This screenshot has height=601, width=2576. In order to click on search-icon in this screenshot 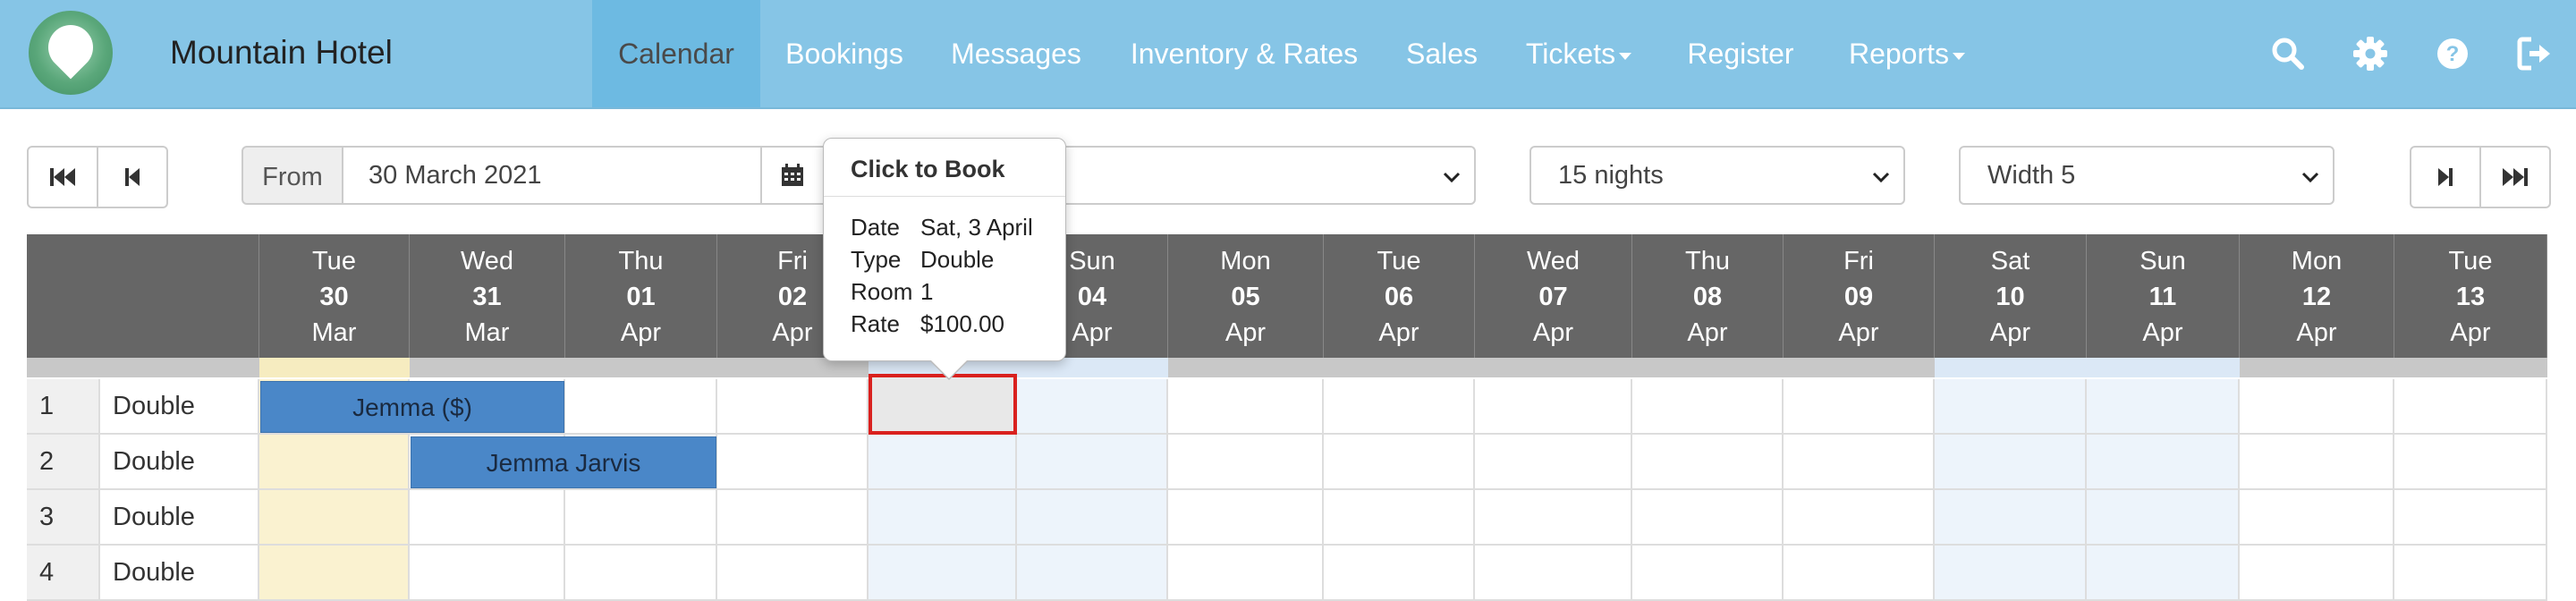, I will do `click(2288, 54)`.